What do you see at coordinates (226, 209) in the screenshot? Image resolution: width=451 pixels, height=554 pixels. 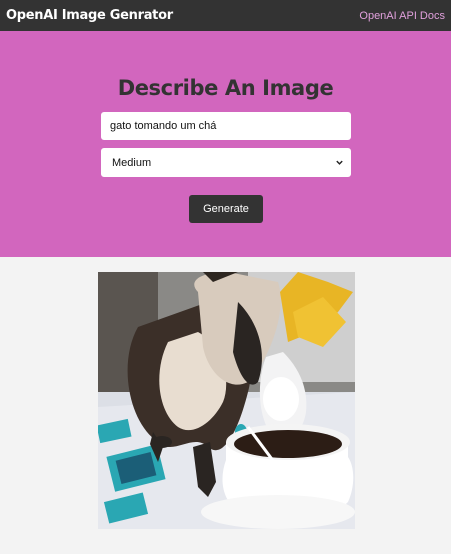 I see `generate-button: Generate` at bounding box center [226, 209].